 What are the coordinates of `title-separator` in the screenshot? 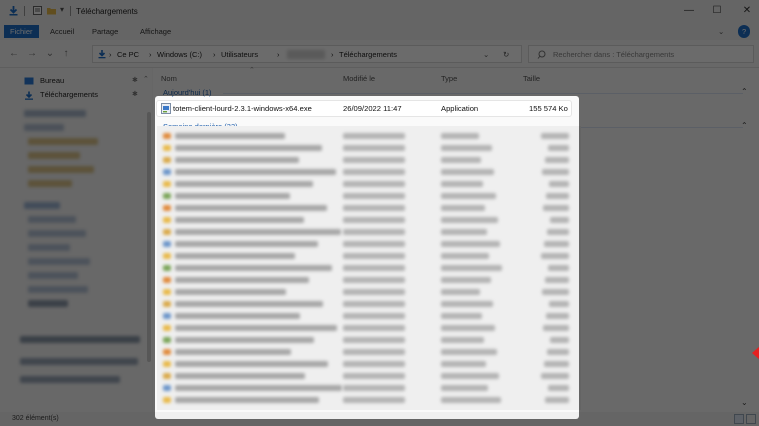 It's located at (24, 11).